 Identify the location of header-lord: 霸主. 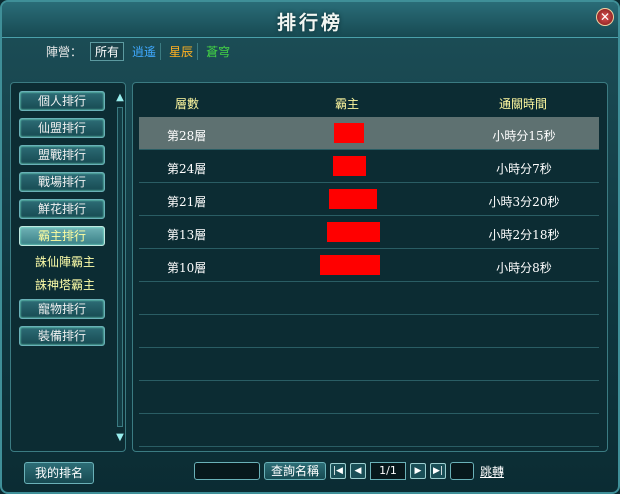
(347, 104).